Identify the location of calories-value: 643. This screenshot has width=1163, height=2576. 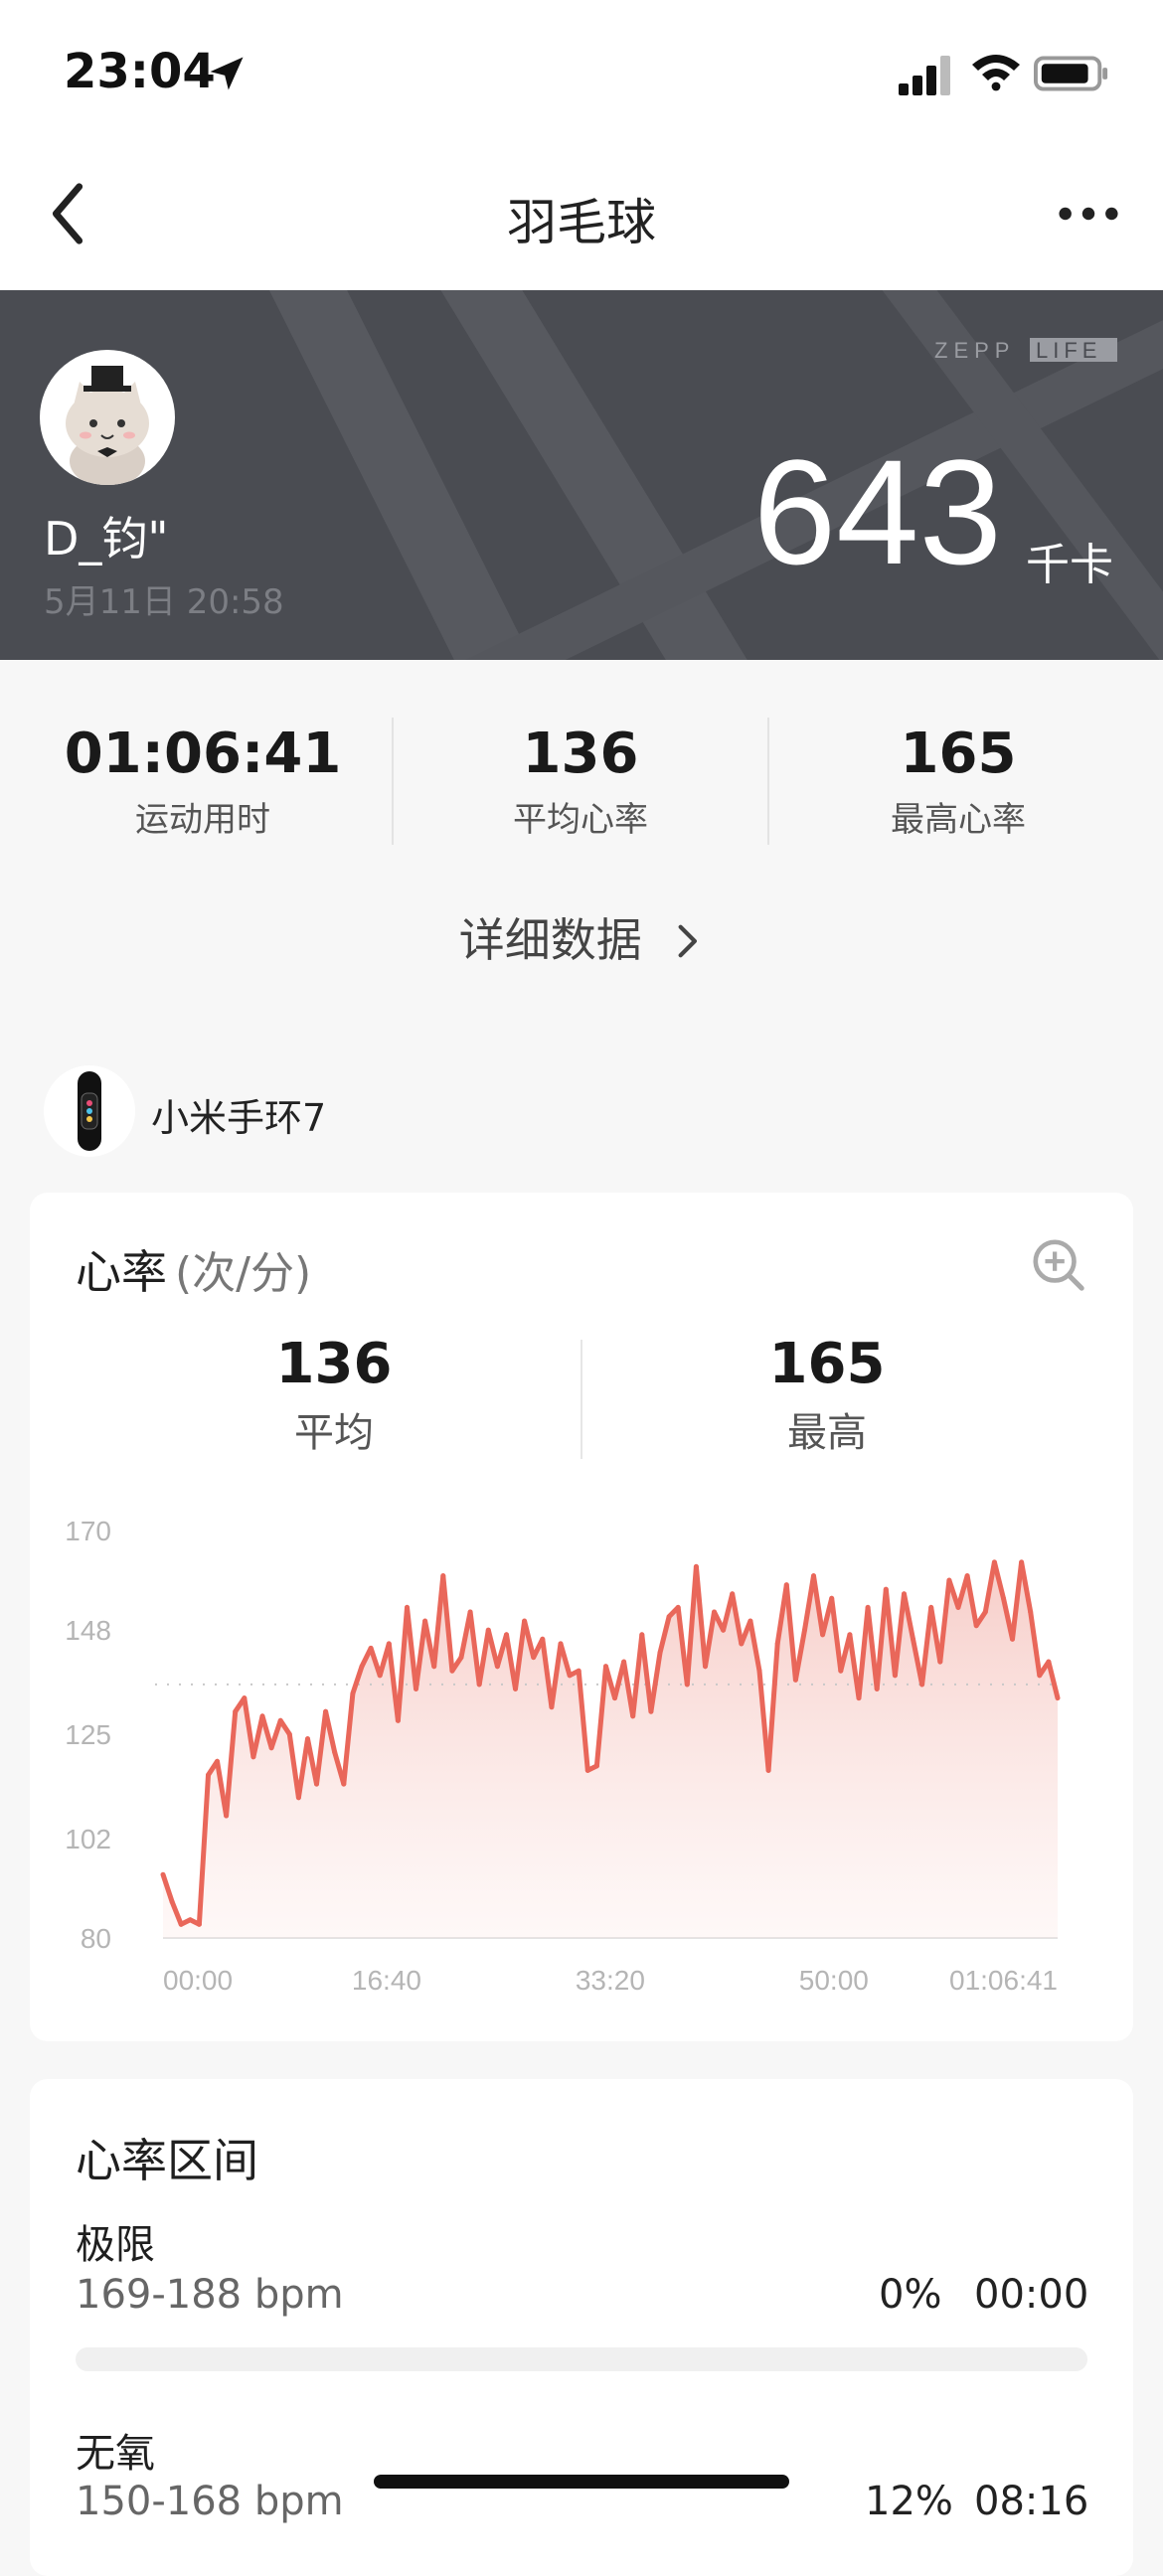
(877, 511).